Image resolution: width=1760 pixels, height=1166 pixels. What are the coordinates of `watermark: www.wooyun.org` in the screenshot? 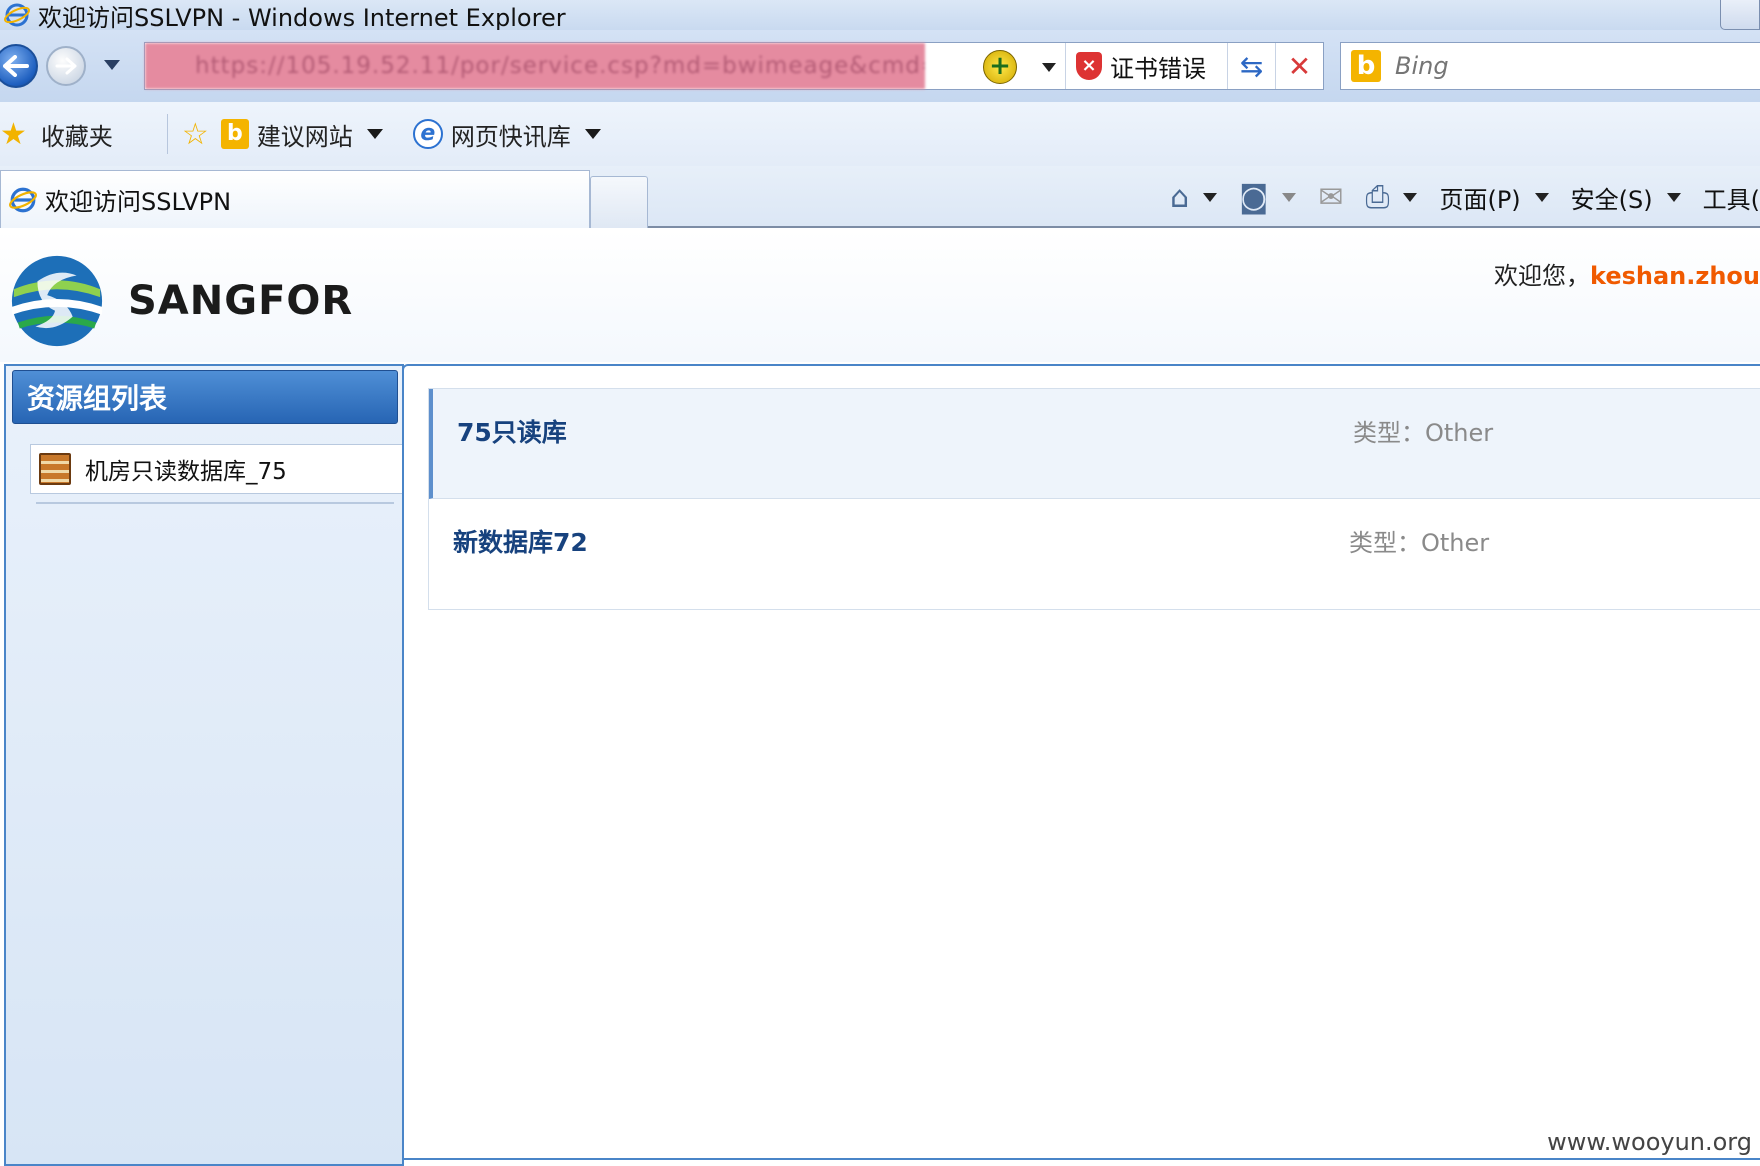 It's located at (1649, 1142).